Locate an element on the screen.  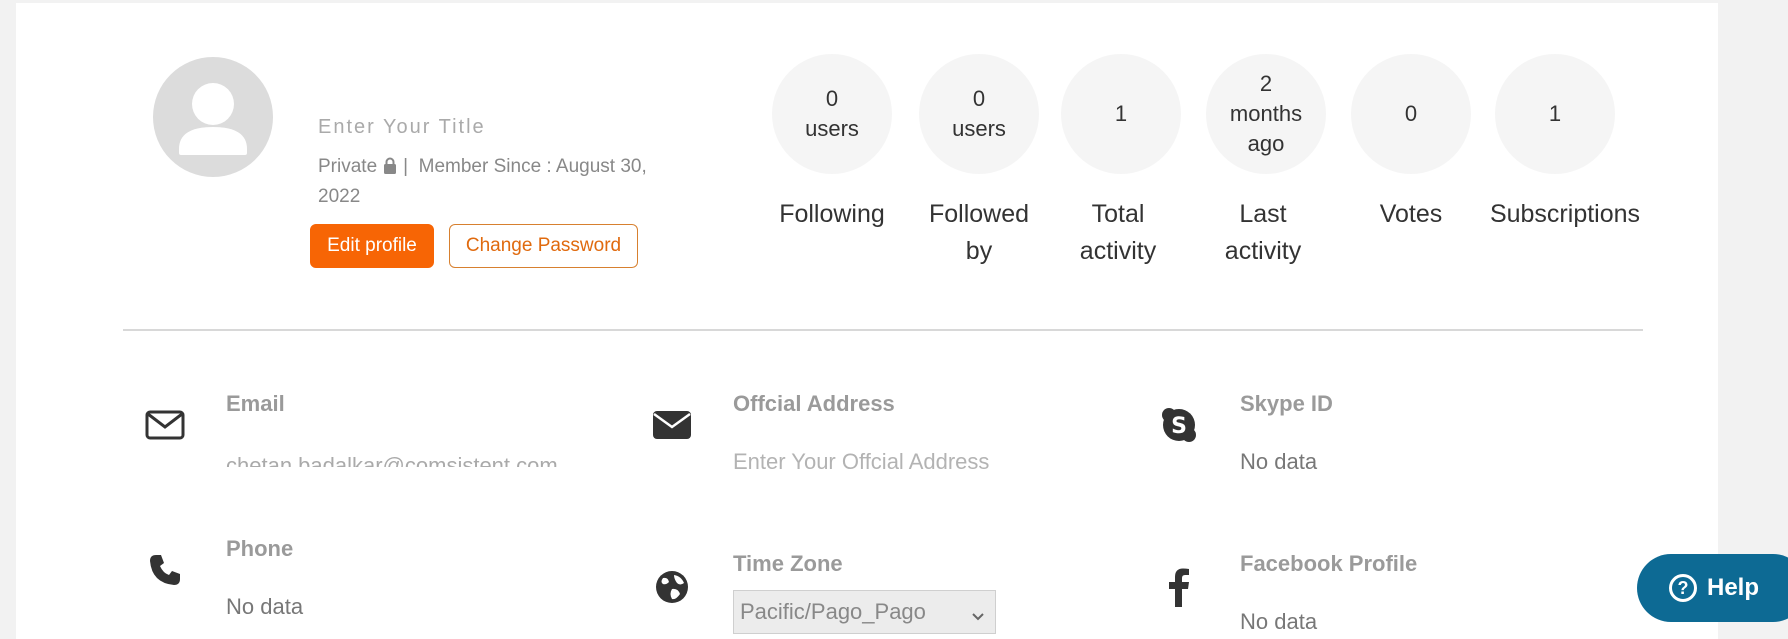
phone-icon is located at coordinates (165, 570).